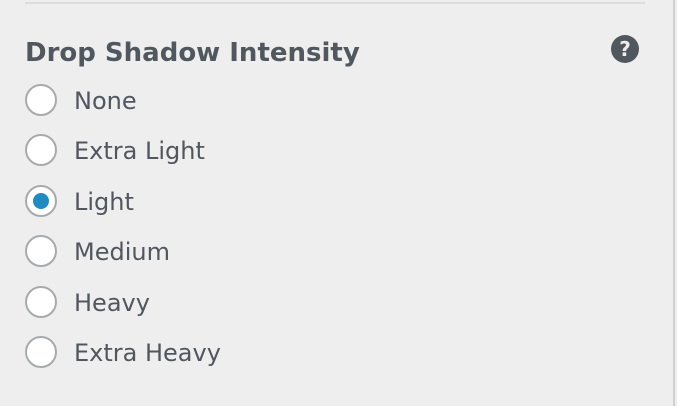 The image size is (677, 406). I want to click on radio-label: Light, so click(104, 201).